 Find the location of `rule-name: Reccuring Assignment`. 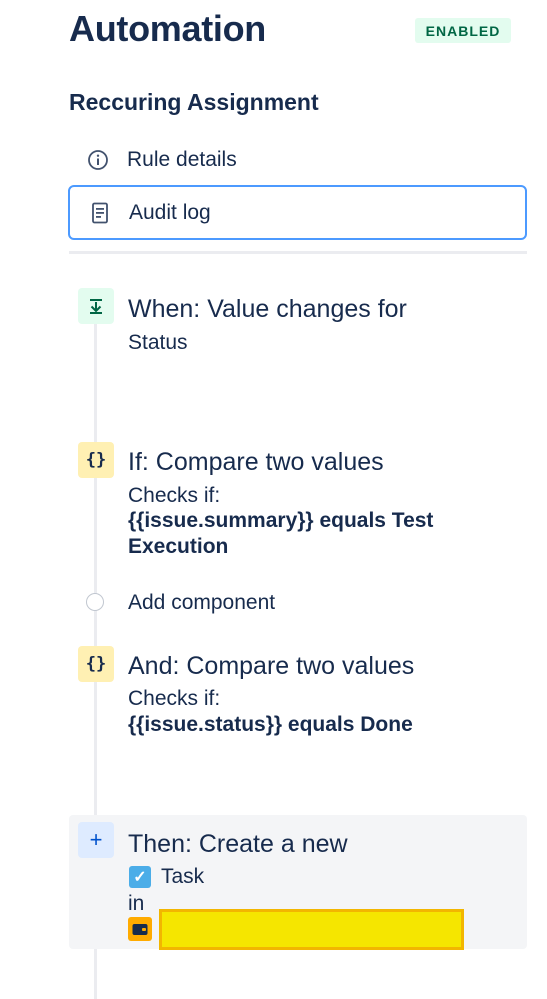

rule-name: Reccuring Assignment is located at coordinates (194, 102).